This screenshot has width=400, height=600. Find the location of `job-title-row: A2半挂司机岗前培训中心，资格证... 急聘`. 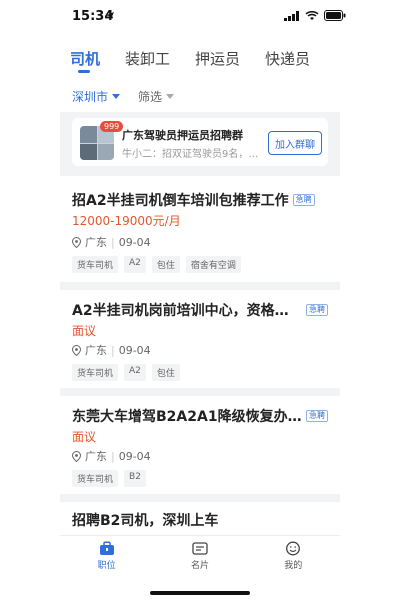

job-title-row: A2半挂司机岗前培训中心，资格证... 急聘 is located at coordinates (200, 310).